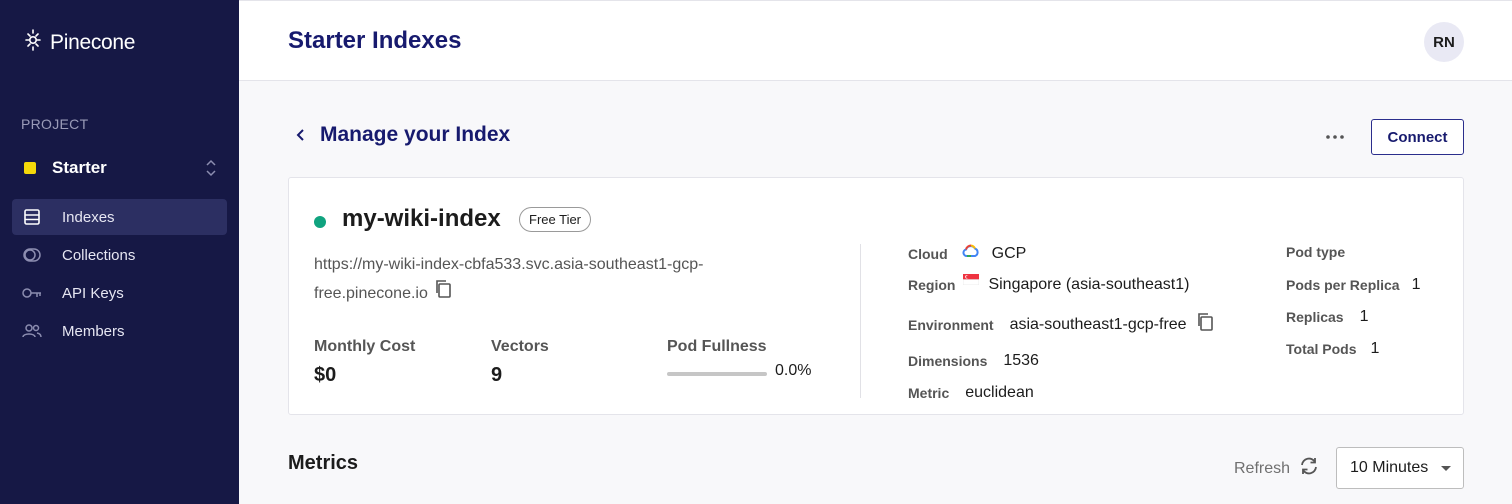  I want to click on pinecone-logo: Pinecone, so click(78, 42).